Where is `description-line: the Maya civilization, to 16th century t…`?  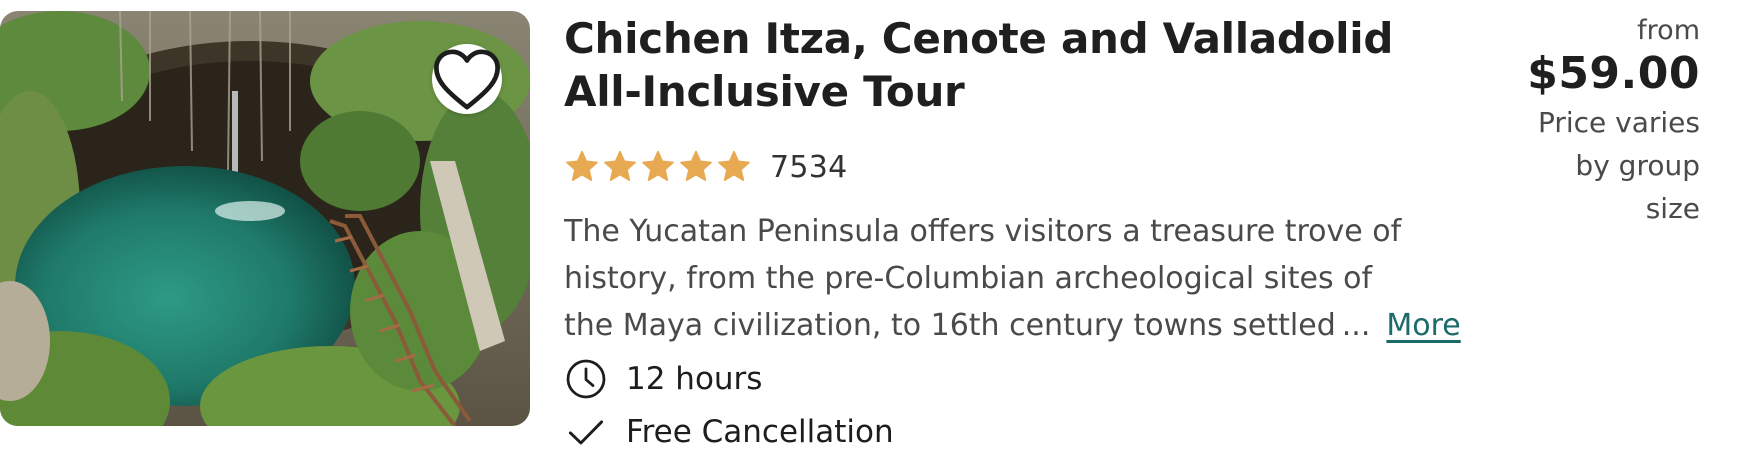
description-line: the Maya civilization, to 16th century t… is located at coordinates (950, 325).